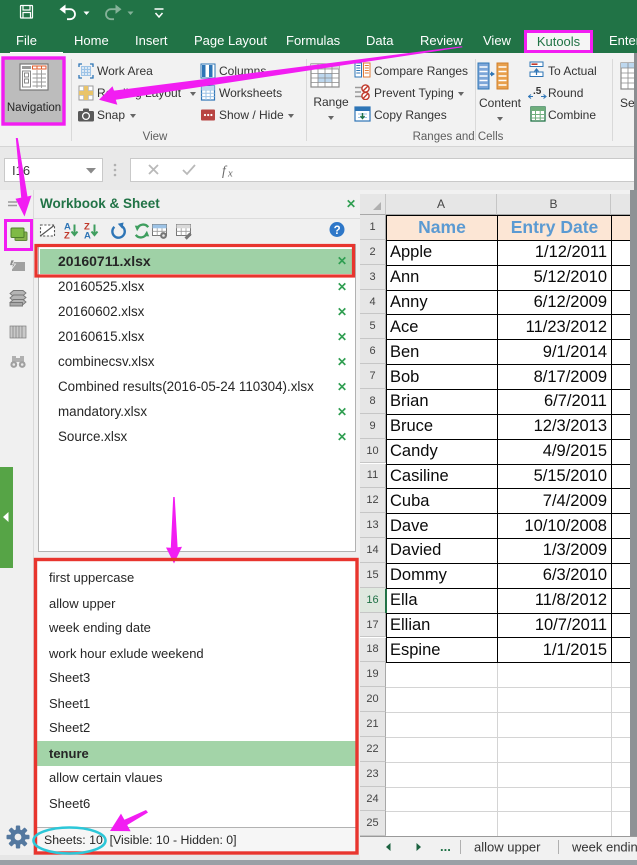  Describe the element at coordinates (507, 847) in the screenshot. I see `svg-text: allow upper` at that location.